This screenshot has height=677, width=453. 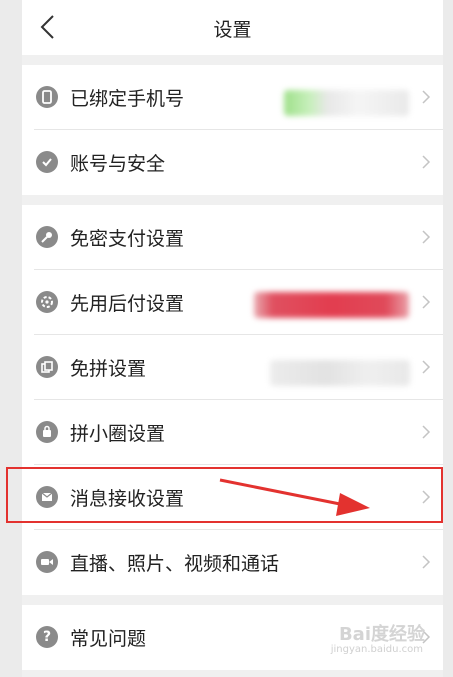 What do you see at coordinates (294, 497) in the screenshot?
I see `annotation-arrow-icon` at bounding box center [294, 497].